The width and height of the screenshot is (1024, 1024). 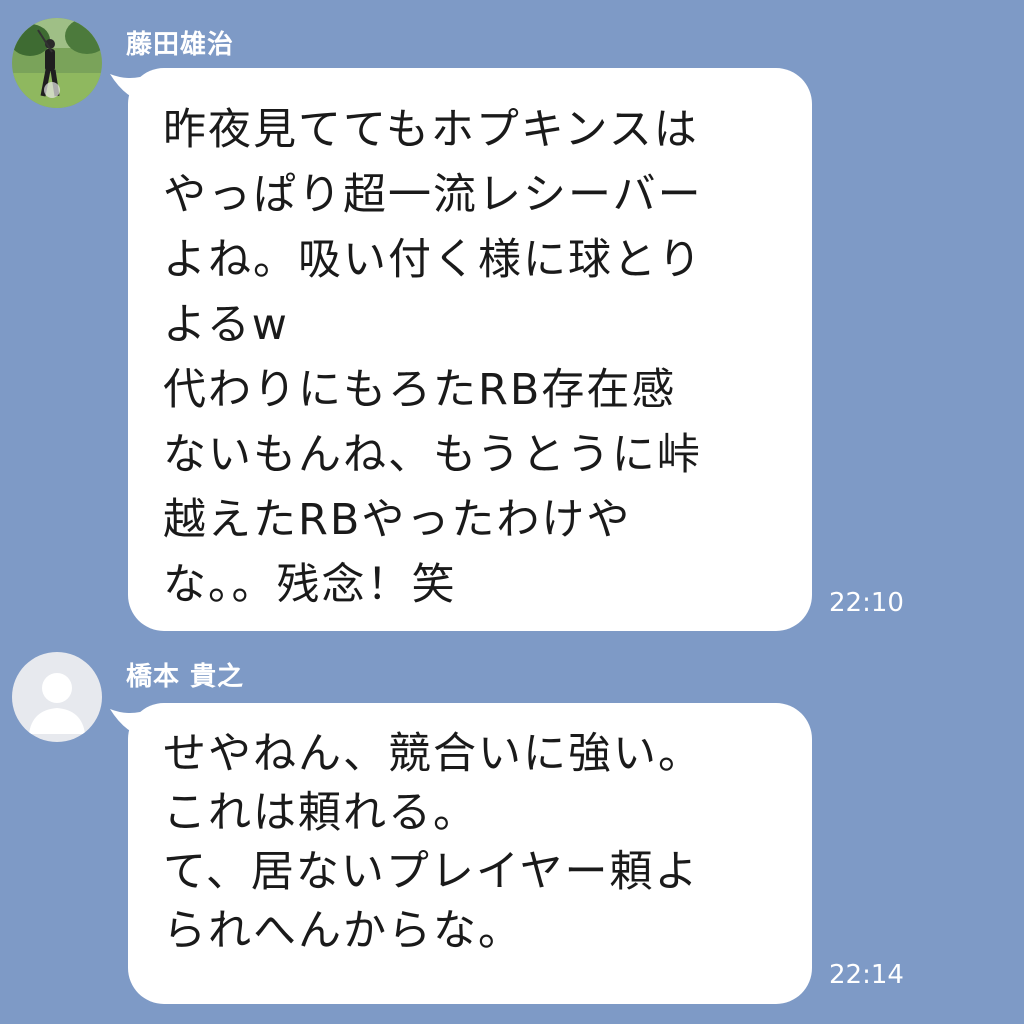 What do you see at coordinates (866, 603) in the screenshot?
I see `message-timestamp: 22:10` at bounding box center [866, 603].